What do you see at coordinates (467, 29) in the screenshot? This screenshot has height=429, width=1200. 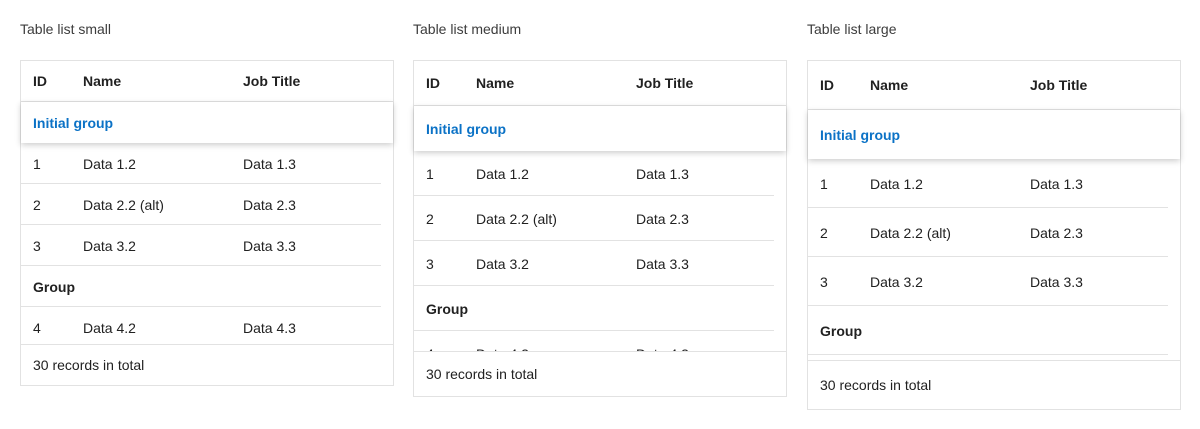 I see `variant-title: Table list medium` at bounding box center [467, 29].